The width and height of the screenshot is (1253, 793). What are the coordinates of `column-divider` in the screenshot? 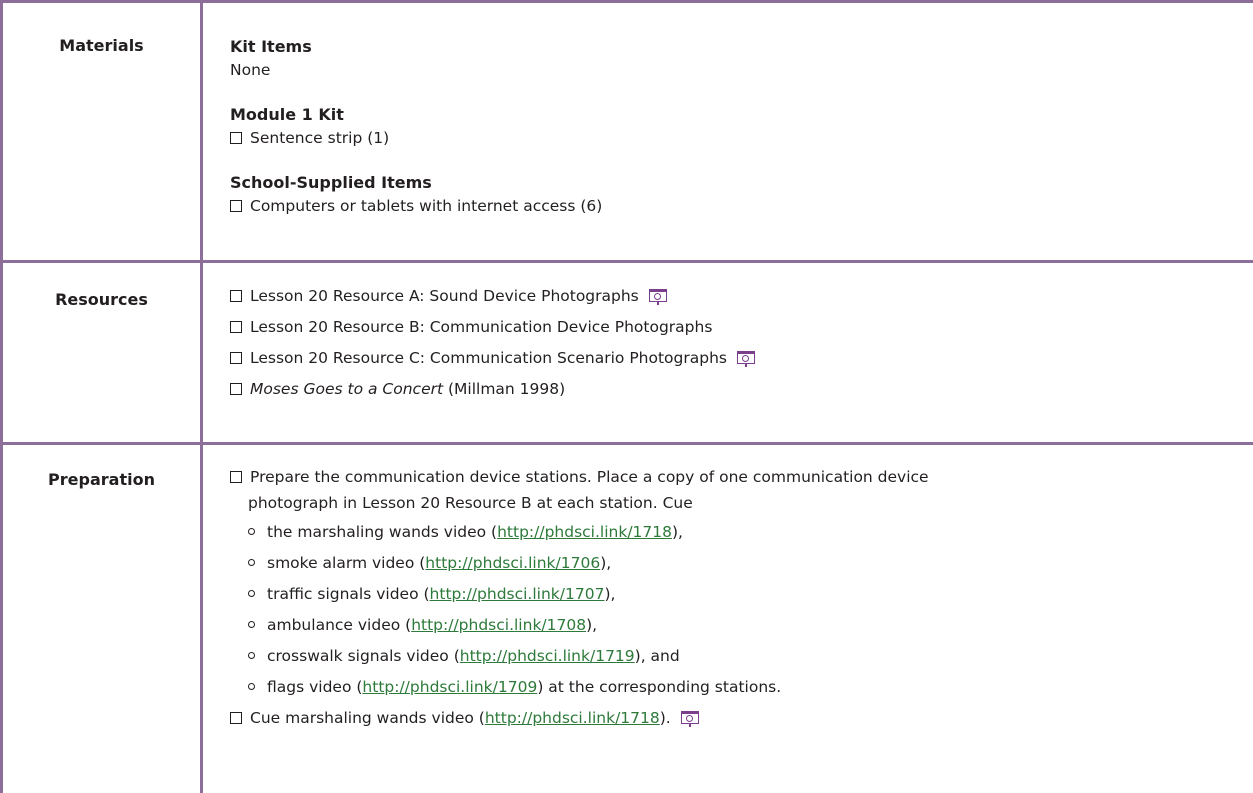 It's located at (201, 396).